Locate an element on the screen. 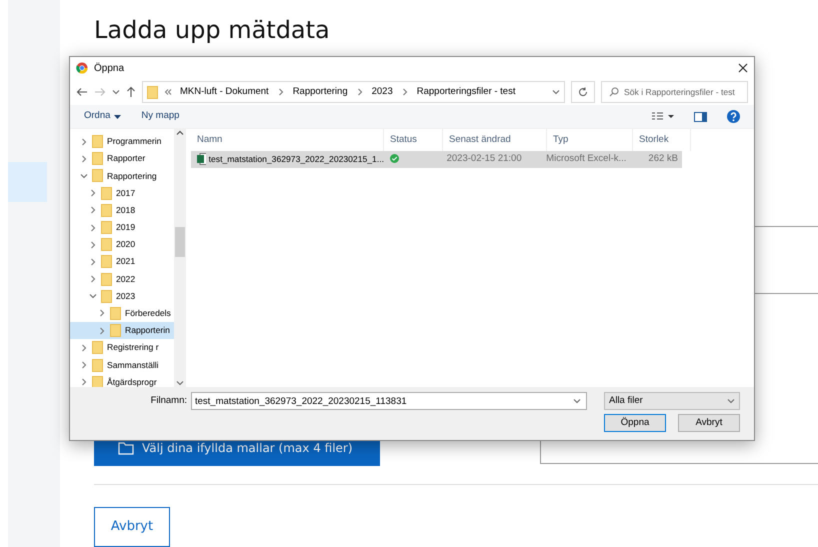  tree-item: Åtgärdsprogr is located at coordinates (122, 380).